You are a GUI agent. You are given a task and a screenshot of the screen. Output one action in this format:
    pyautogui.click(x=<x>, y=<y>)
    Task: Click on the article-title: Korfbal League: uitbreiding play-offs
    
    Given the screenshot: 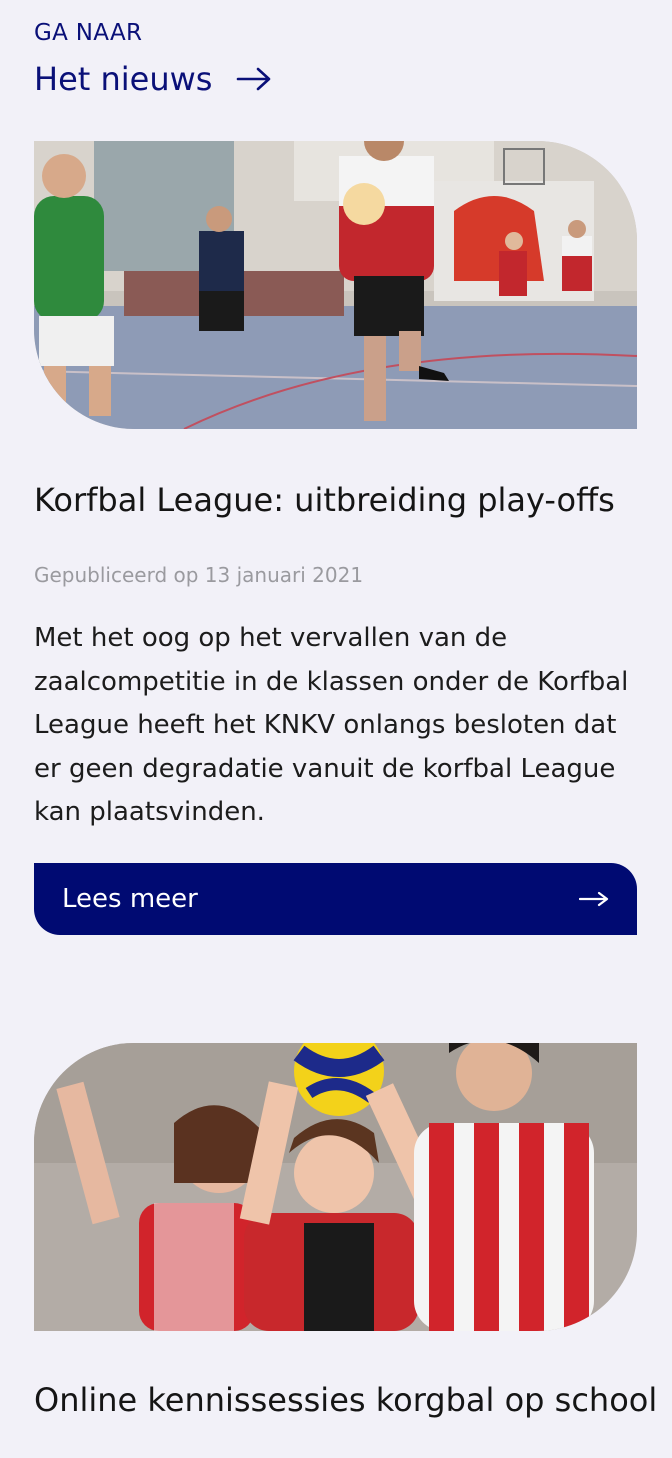 What is the action you would take?
    pyautogui.click(x=335, y=500)
    